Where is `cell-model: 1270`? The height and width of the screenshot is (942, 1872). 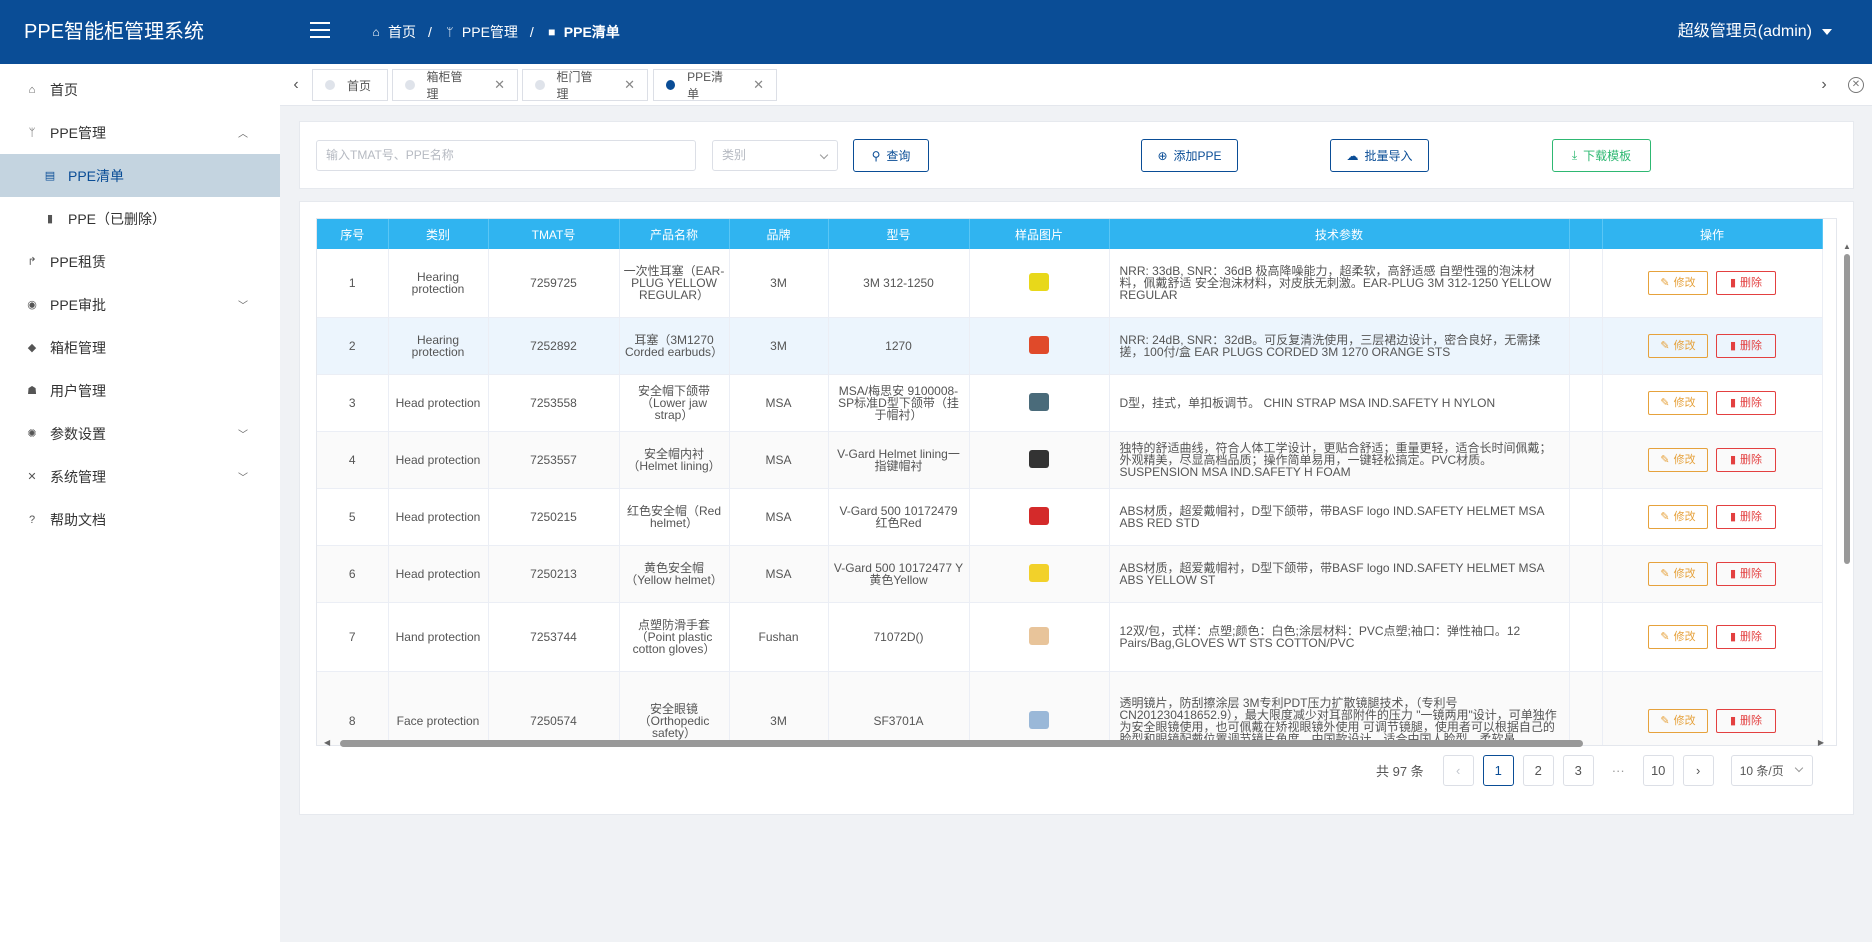
cell-model: 1270 is located at coordinates (899, 346).